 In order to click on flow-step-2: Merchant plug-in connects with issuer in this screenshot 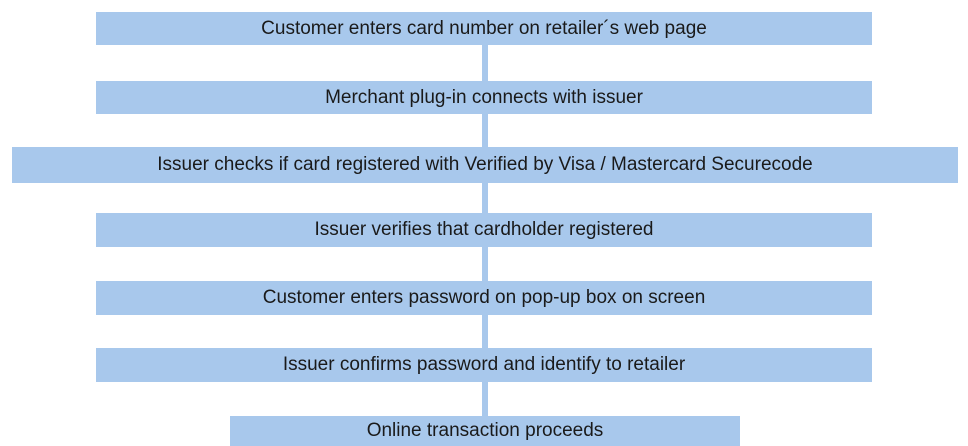, I will do `click(484, 97)`.